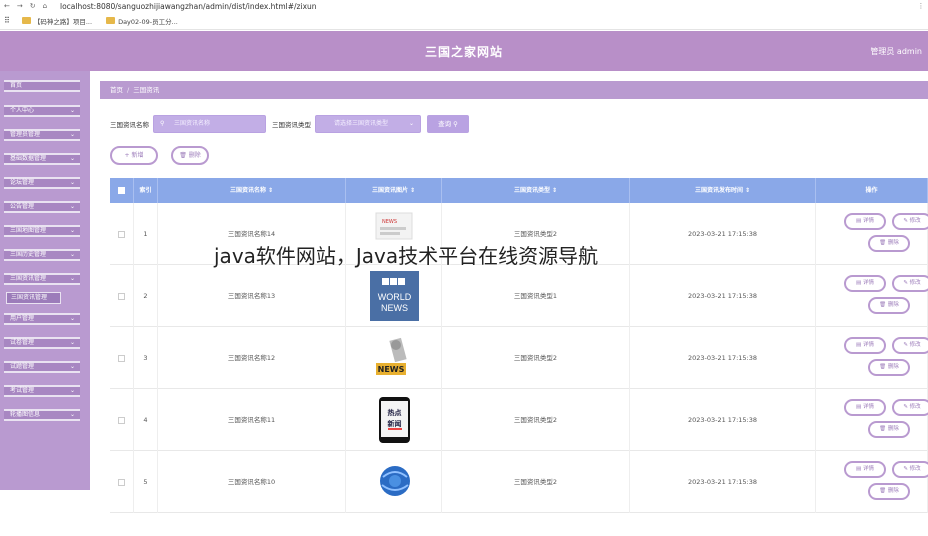 The height and width of the screenshot is (536, 928). I want to click on search-button: 查询 ⚲, so click(448, 124).